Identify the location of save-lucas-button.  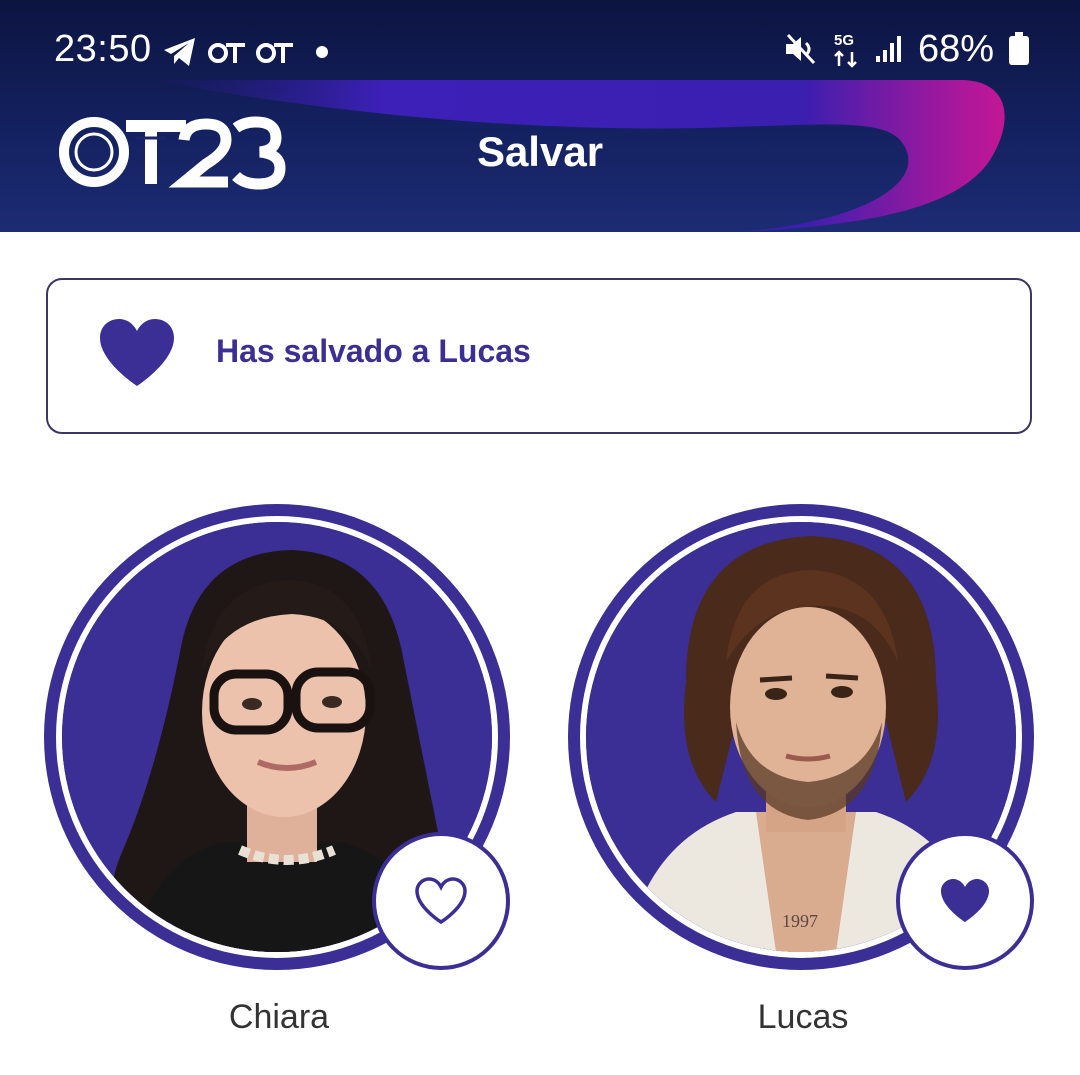
(965, 901).